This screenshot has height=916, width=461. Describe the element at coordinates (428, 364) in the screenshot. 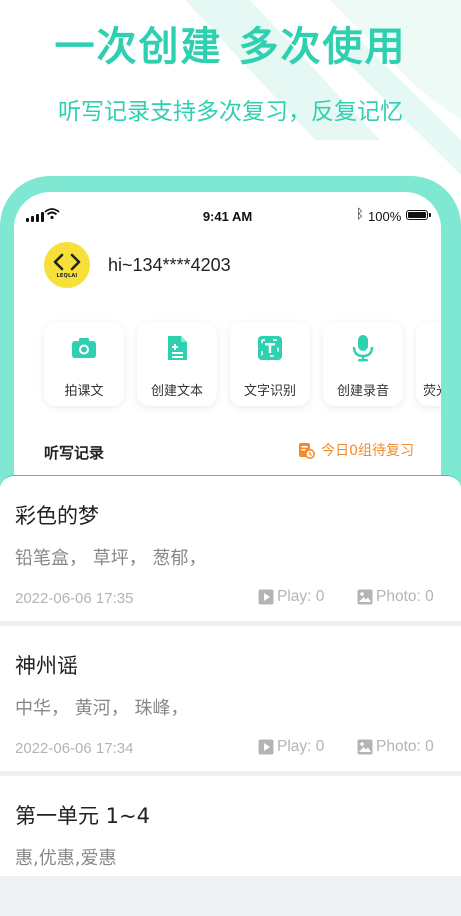

I see `highlighter-button: 荧光` at that location.